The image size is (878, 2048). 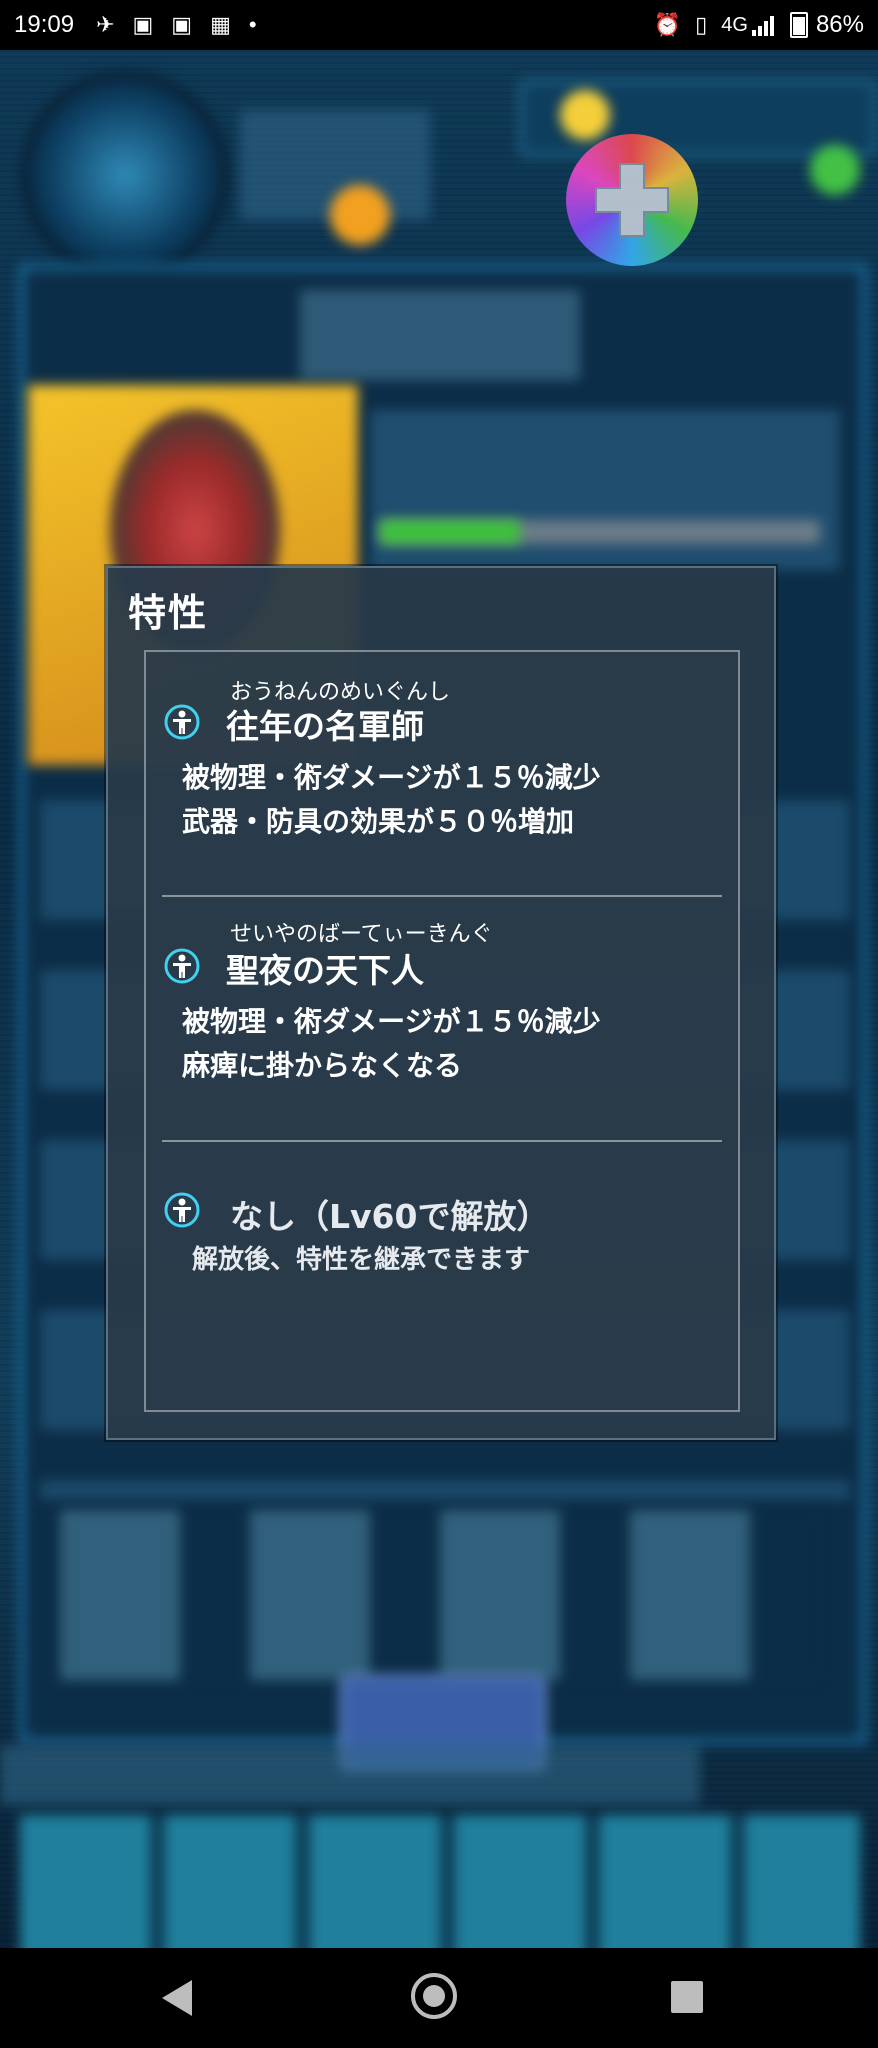 I want to click on equipment-slots, so click(x=440, y=1595).